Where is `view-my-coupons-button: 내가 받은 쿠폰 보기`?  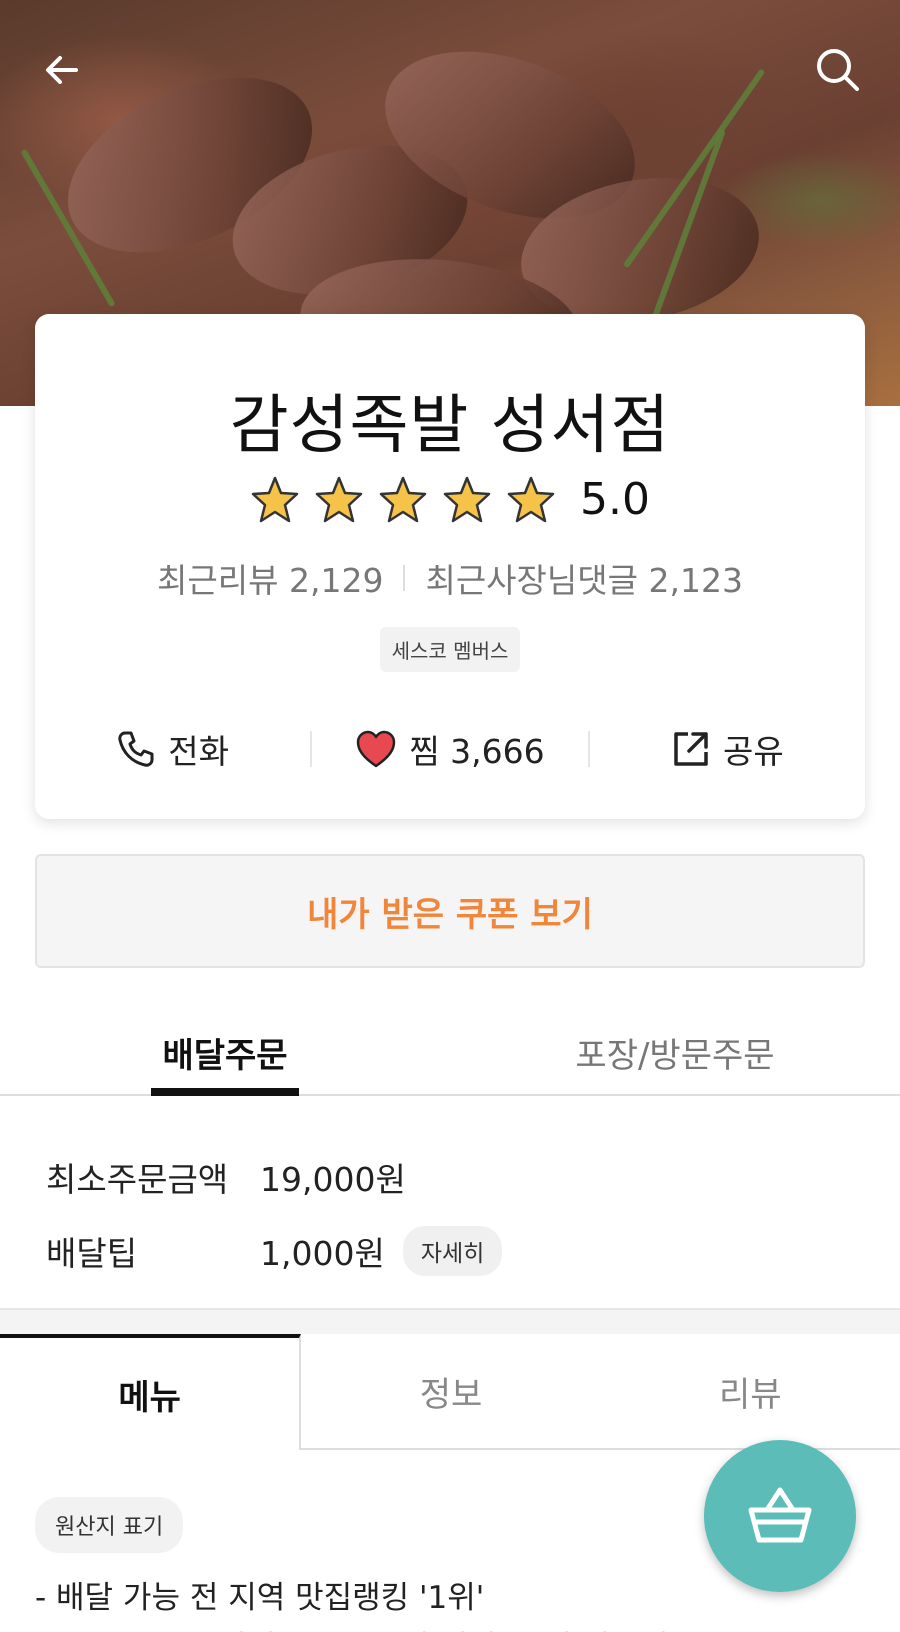
view-my-coupons-button: 내가 받은 쿠폰 보기 is located at coordinates (450, 911).